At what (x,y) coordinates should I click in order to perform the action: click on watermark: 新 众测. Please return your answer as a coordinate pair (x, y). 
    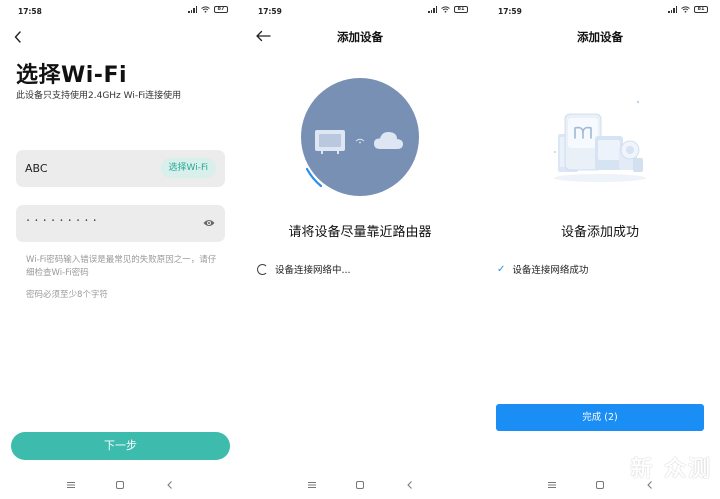
    Looking at the image, I should click on (669, 470).